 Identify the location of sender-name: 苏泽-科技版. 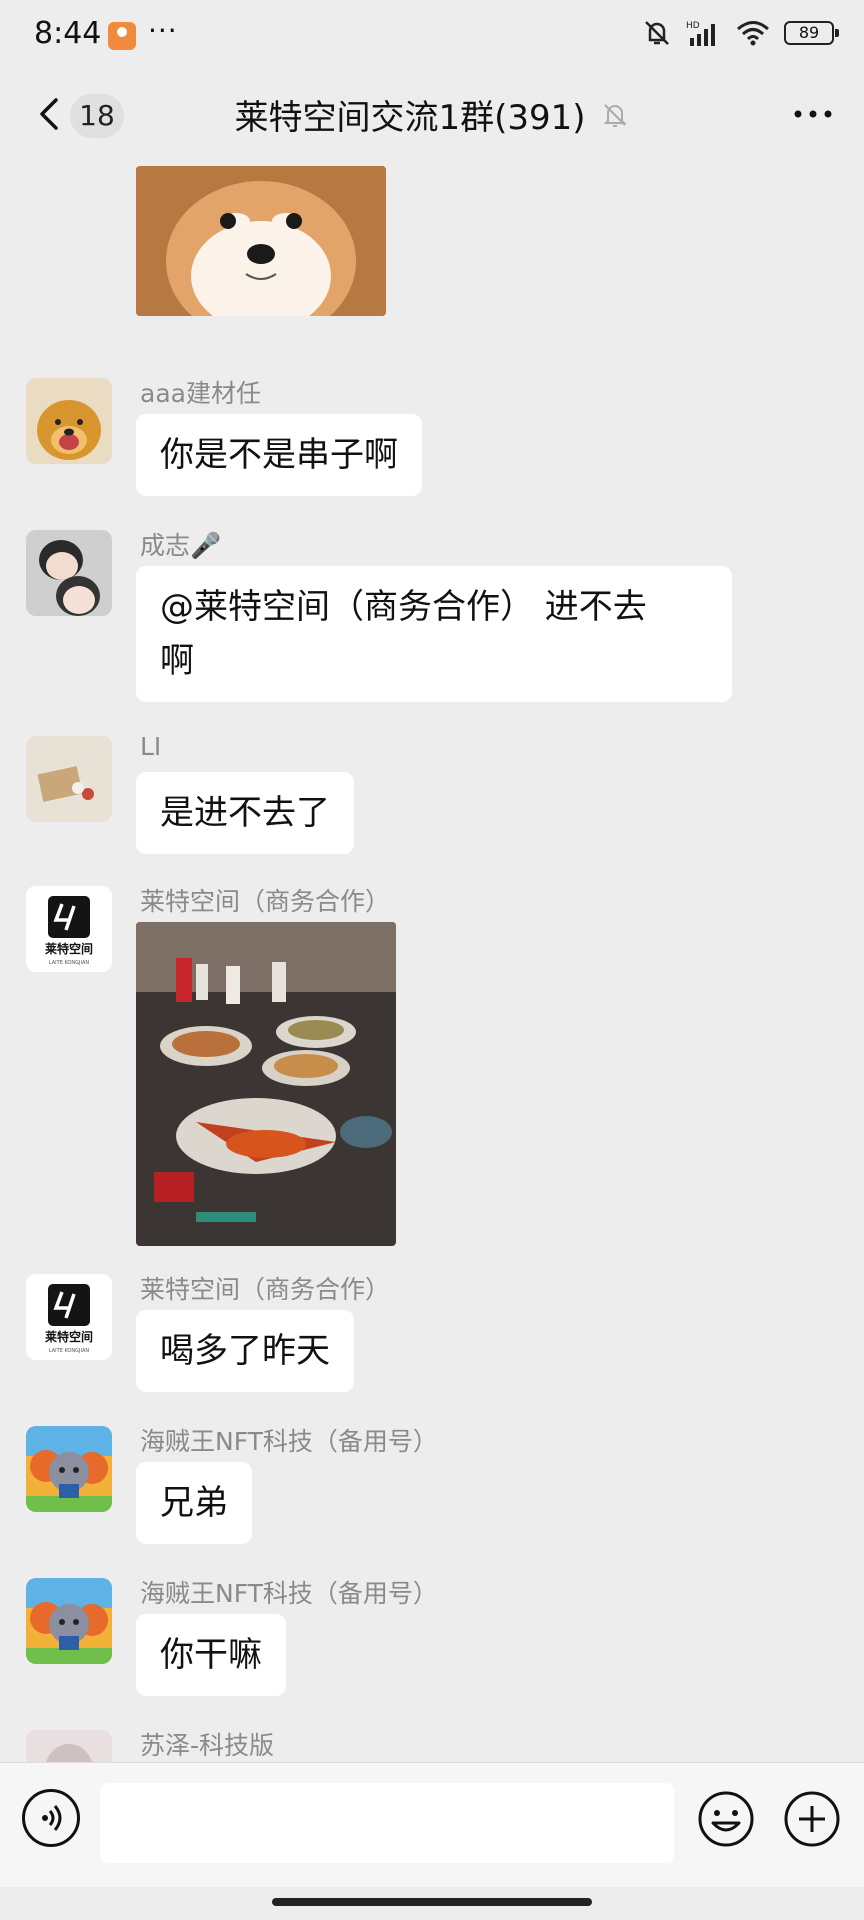
(207, 1745).